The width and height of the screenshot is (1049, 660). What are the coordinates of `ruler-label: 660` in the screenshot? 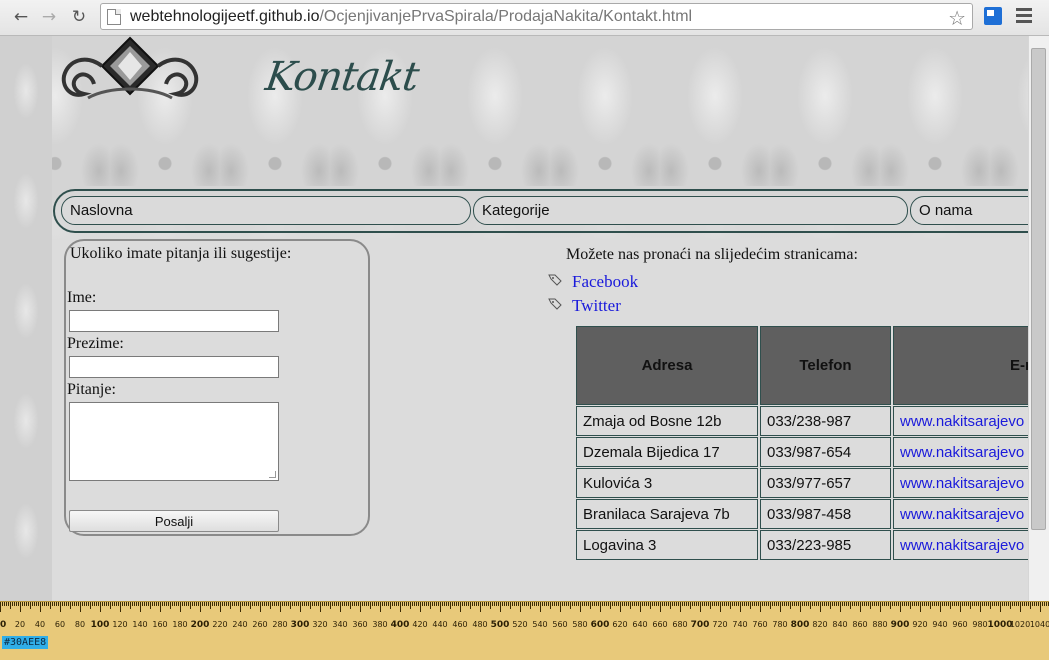 It's located at (659, 624).